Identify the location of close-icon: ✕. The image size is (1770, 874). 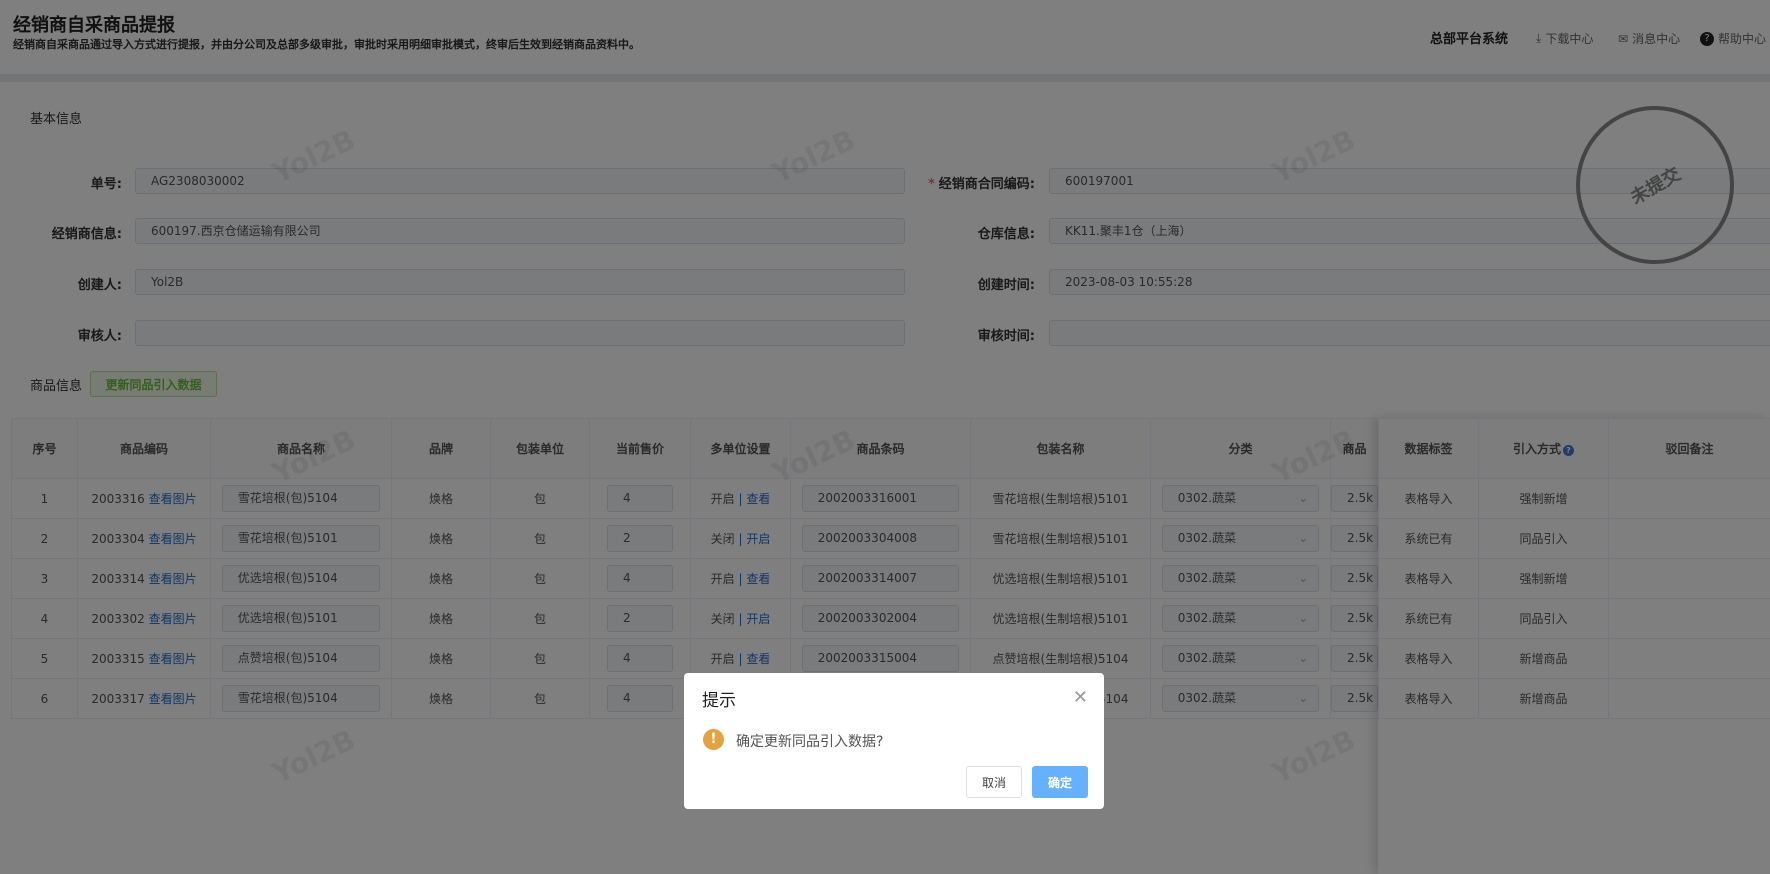
(1080, 697).